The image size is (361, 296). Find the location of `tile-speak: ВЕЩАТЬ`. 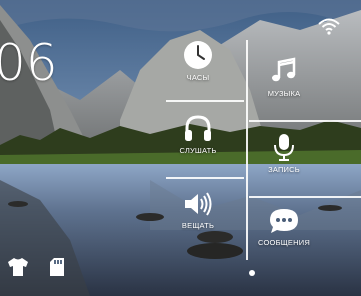

tile-speak: ВЕЩАТЬ is located at coordinates (198, 210).